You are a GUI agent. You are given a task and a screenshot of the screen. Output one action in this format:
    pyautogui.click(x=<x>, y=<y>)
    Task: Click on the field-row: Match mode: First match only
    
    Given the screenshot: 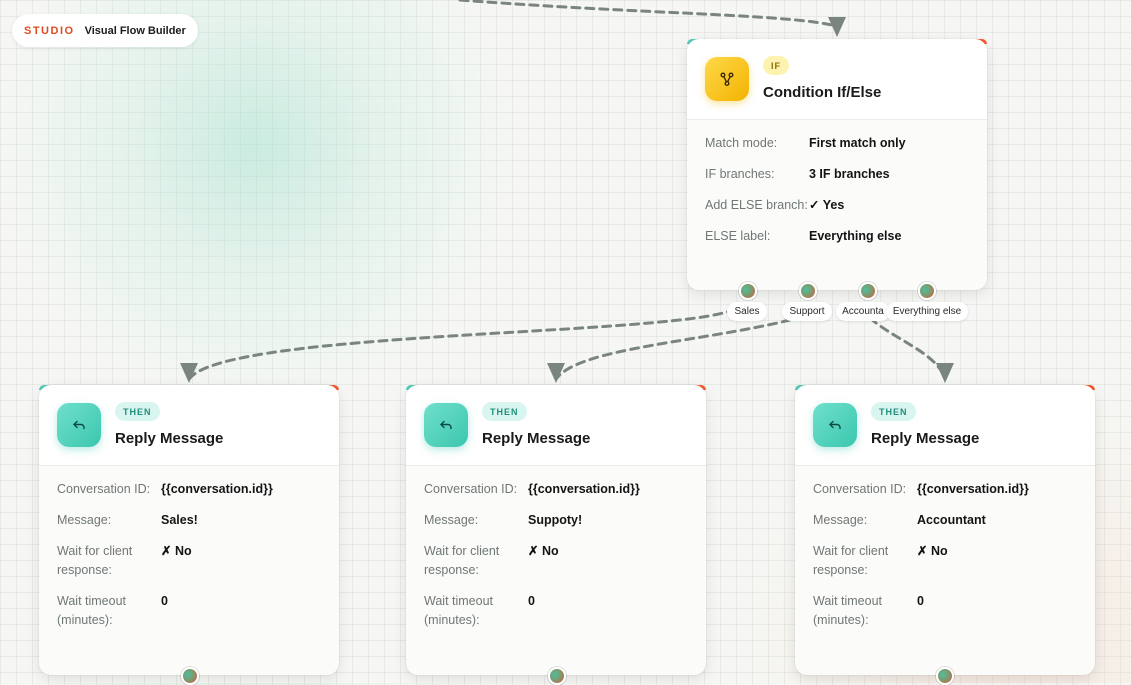 What is the action you would take?
    pyautogui.click(x=837, y=143)
    